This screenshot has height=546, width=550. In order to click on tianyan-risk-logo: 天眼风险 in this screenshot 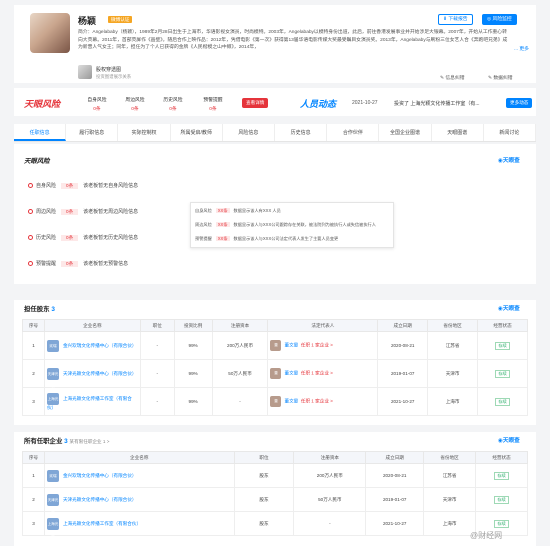, I will do `click(42, 104)`.